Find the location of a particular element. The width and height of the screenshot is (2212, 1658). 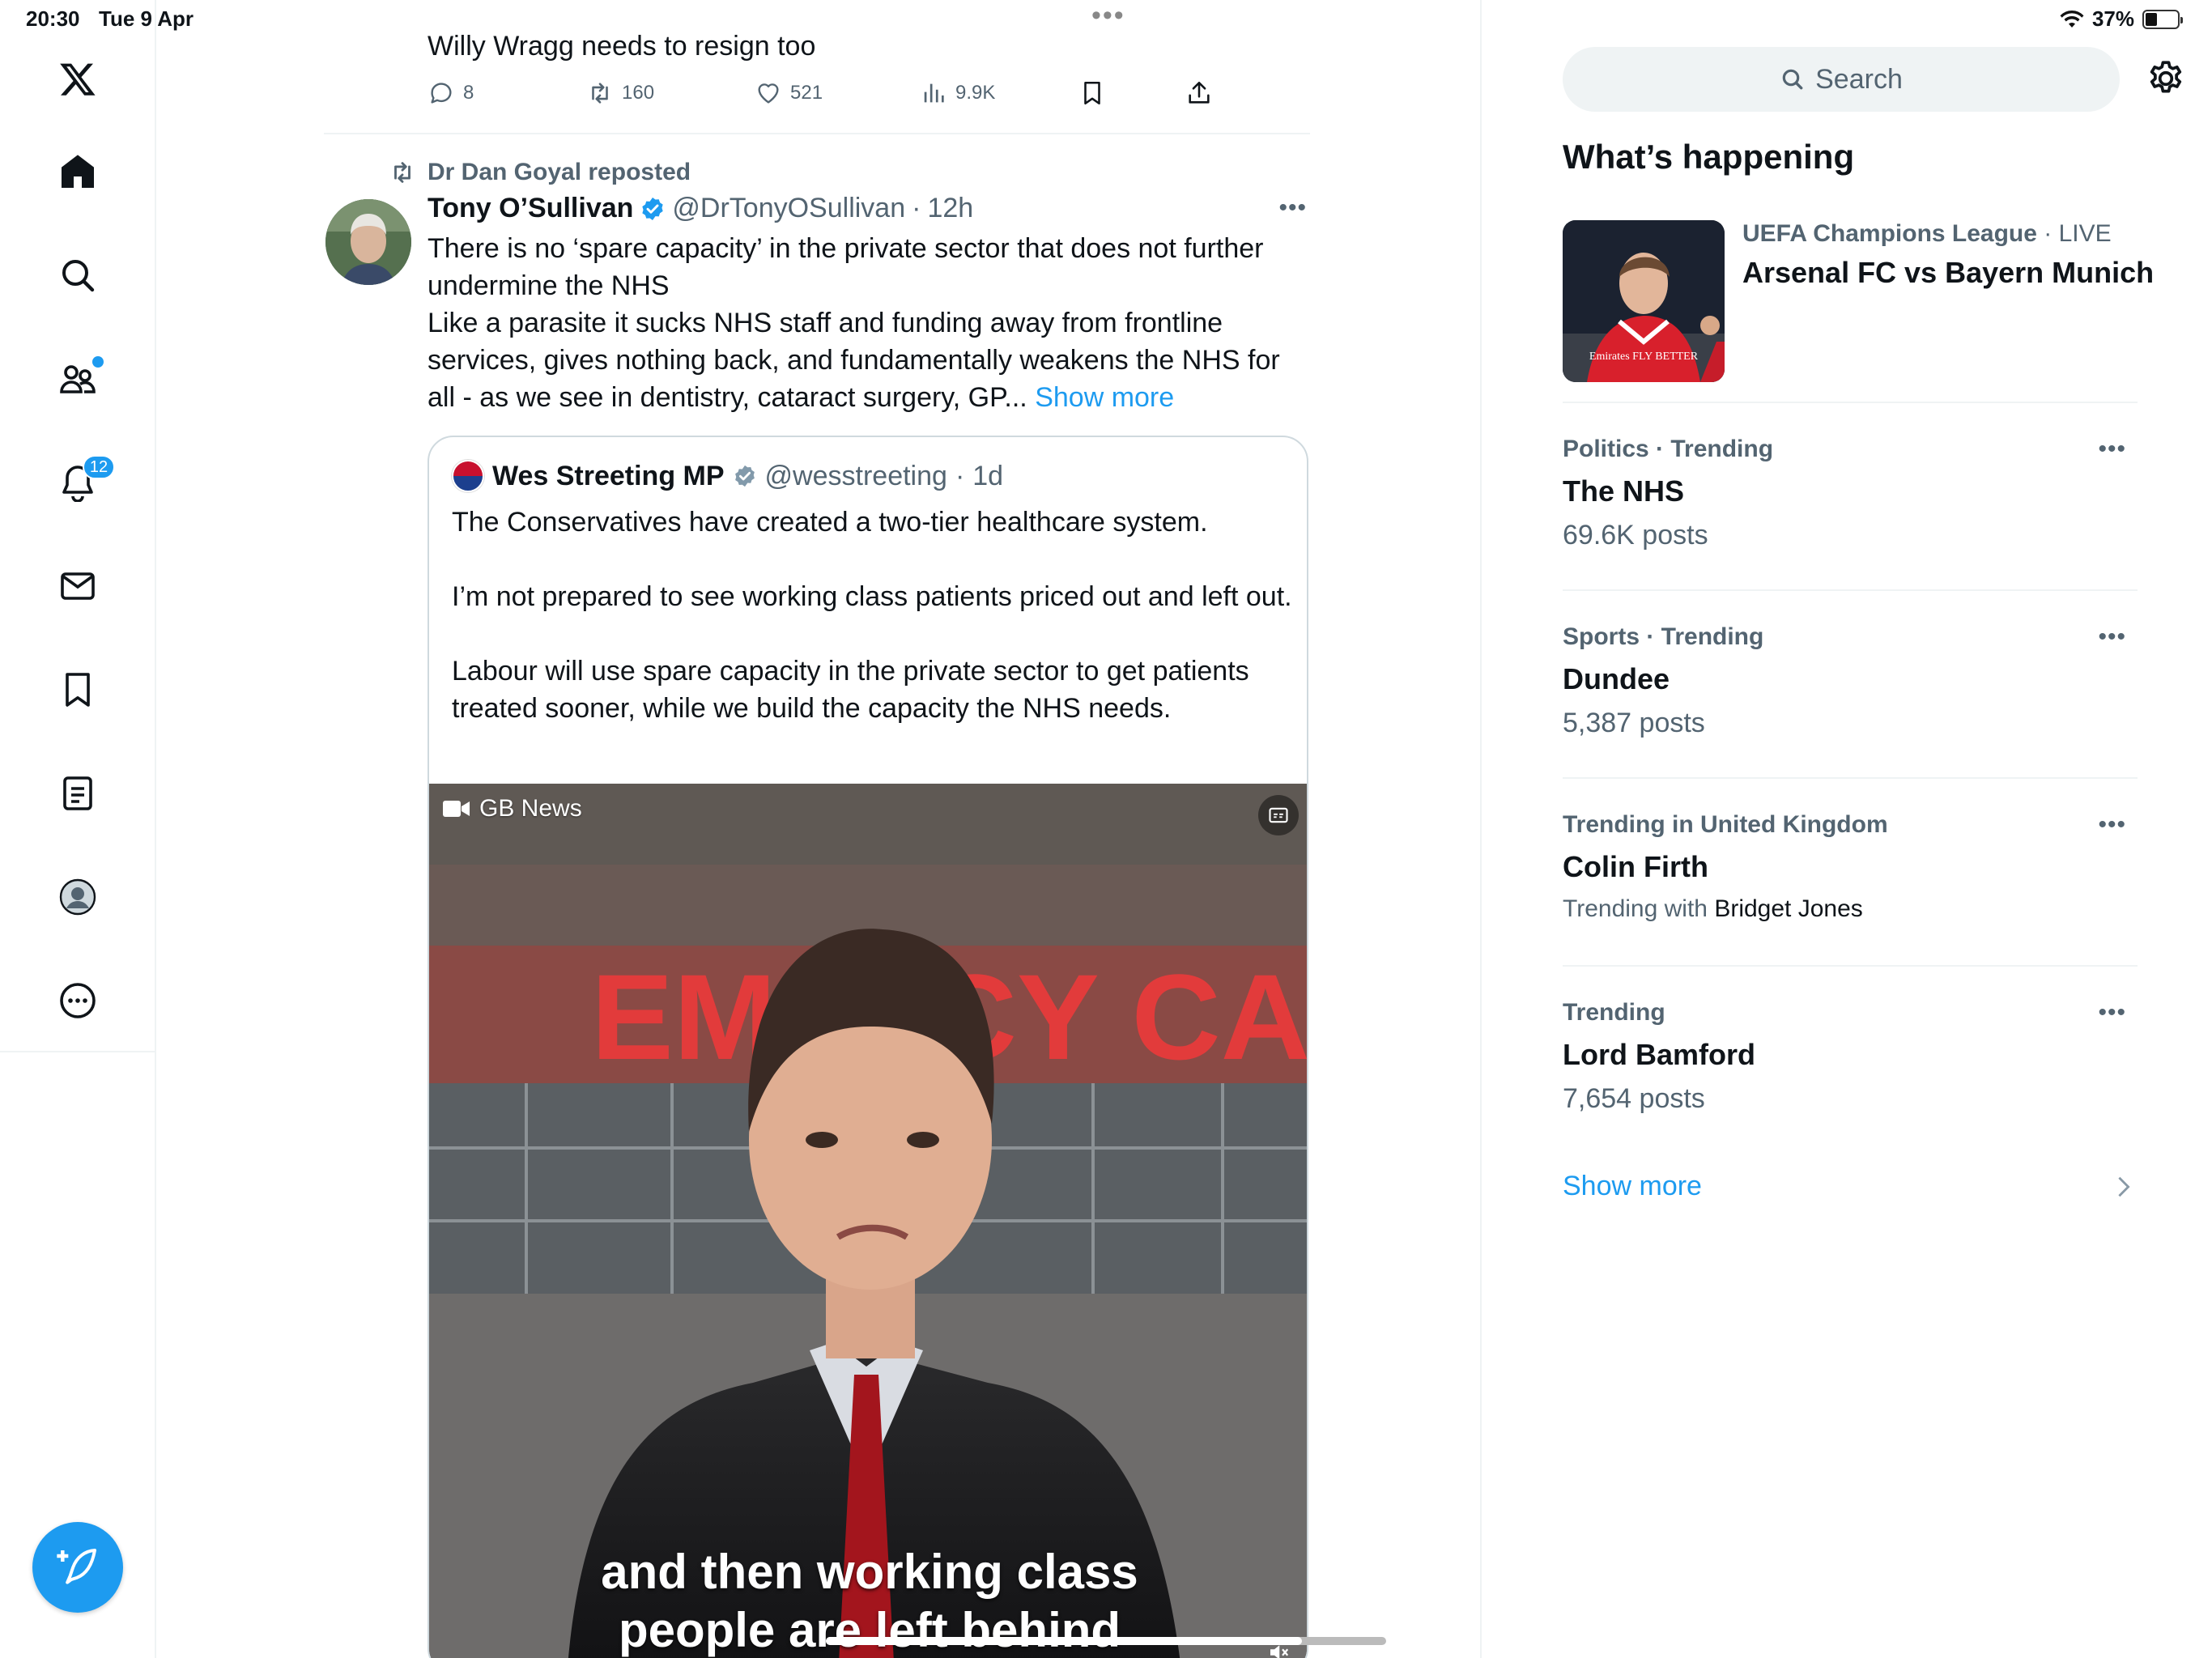

repost-context: Dr Dan Goyal reposted is located at coordinates (540, 172).